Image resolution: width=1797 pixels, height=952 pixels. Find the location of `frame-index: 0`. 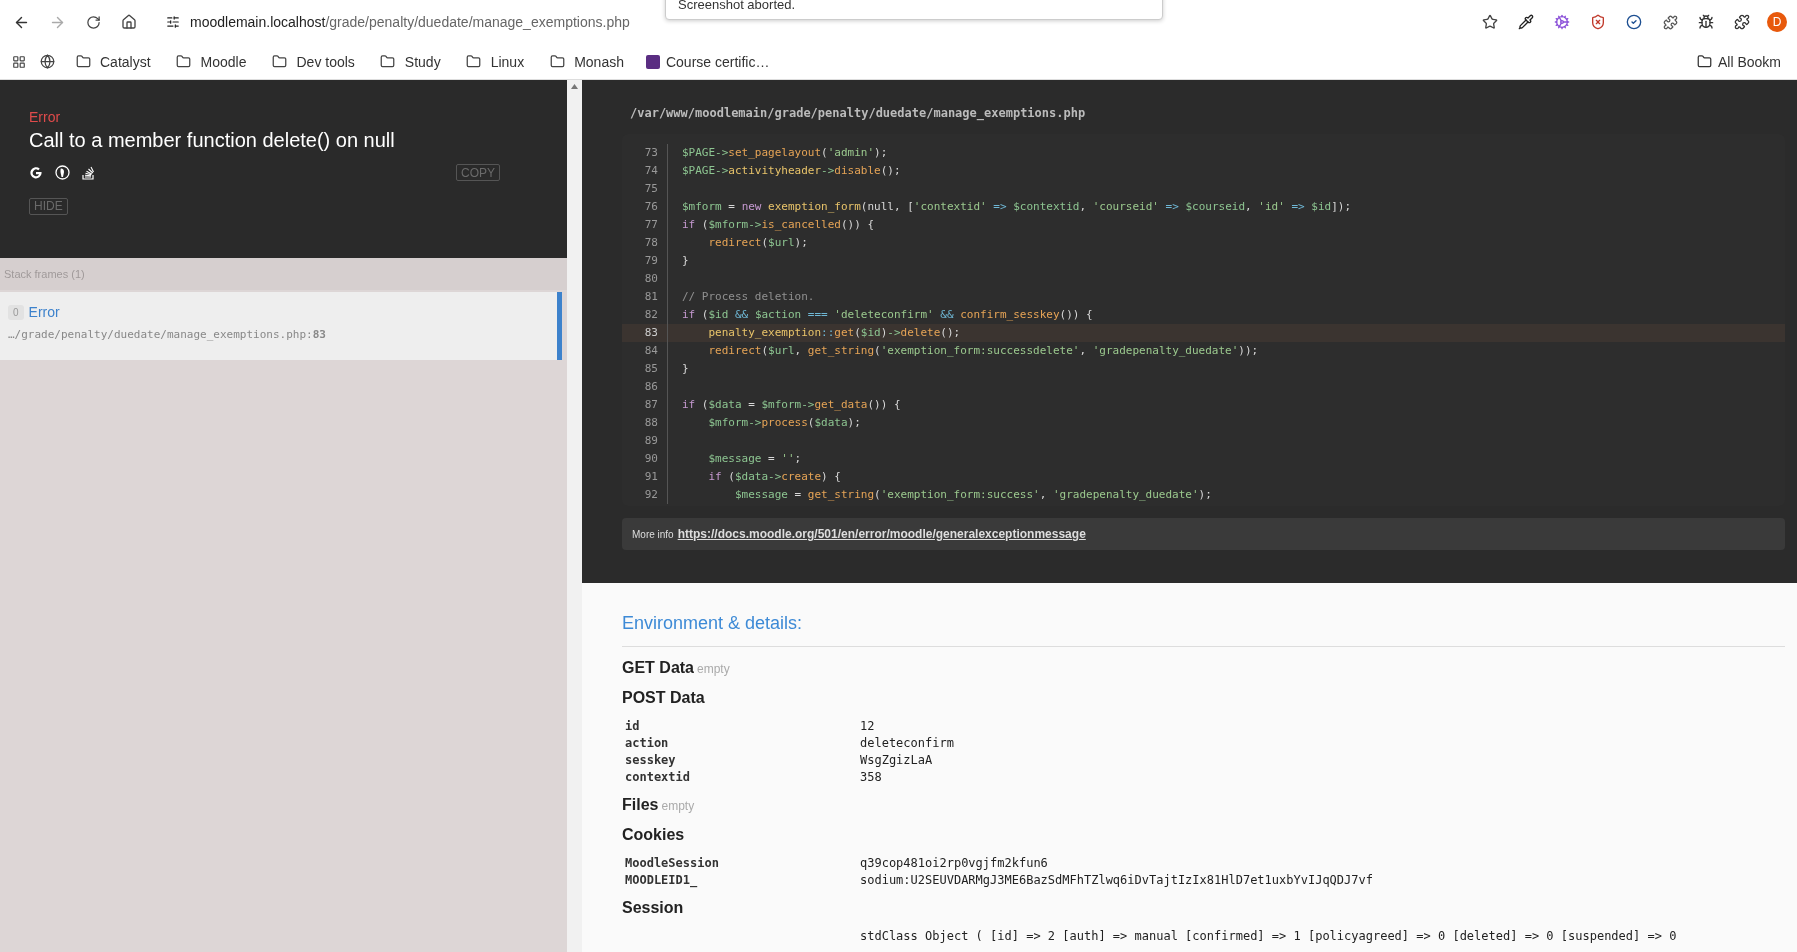

frame-index: 0 is located at coordinates (16, 312).